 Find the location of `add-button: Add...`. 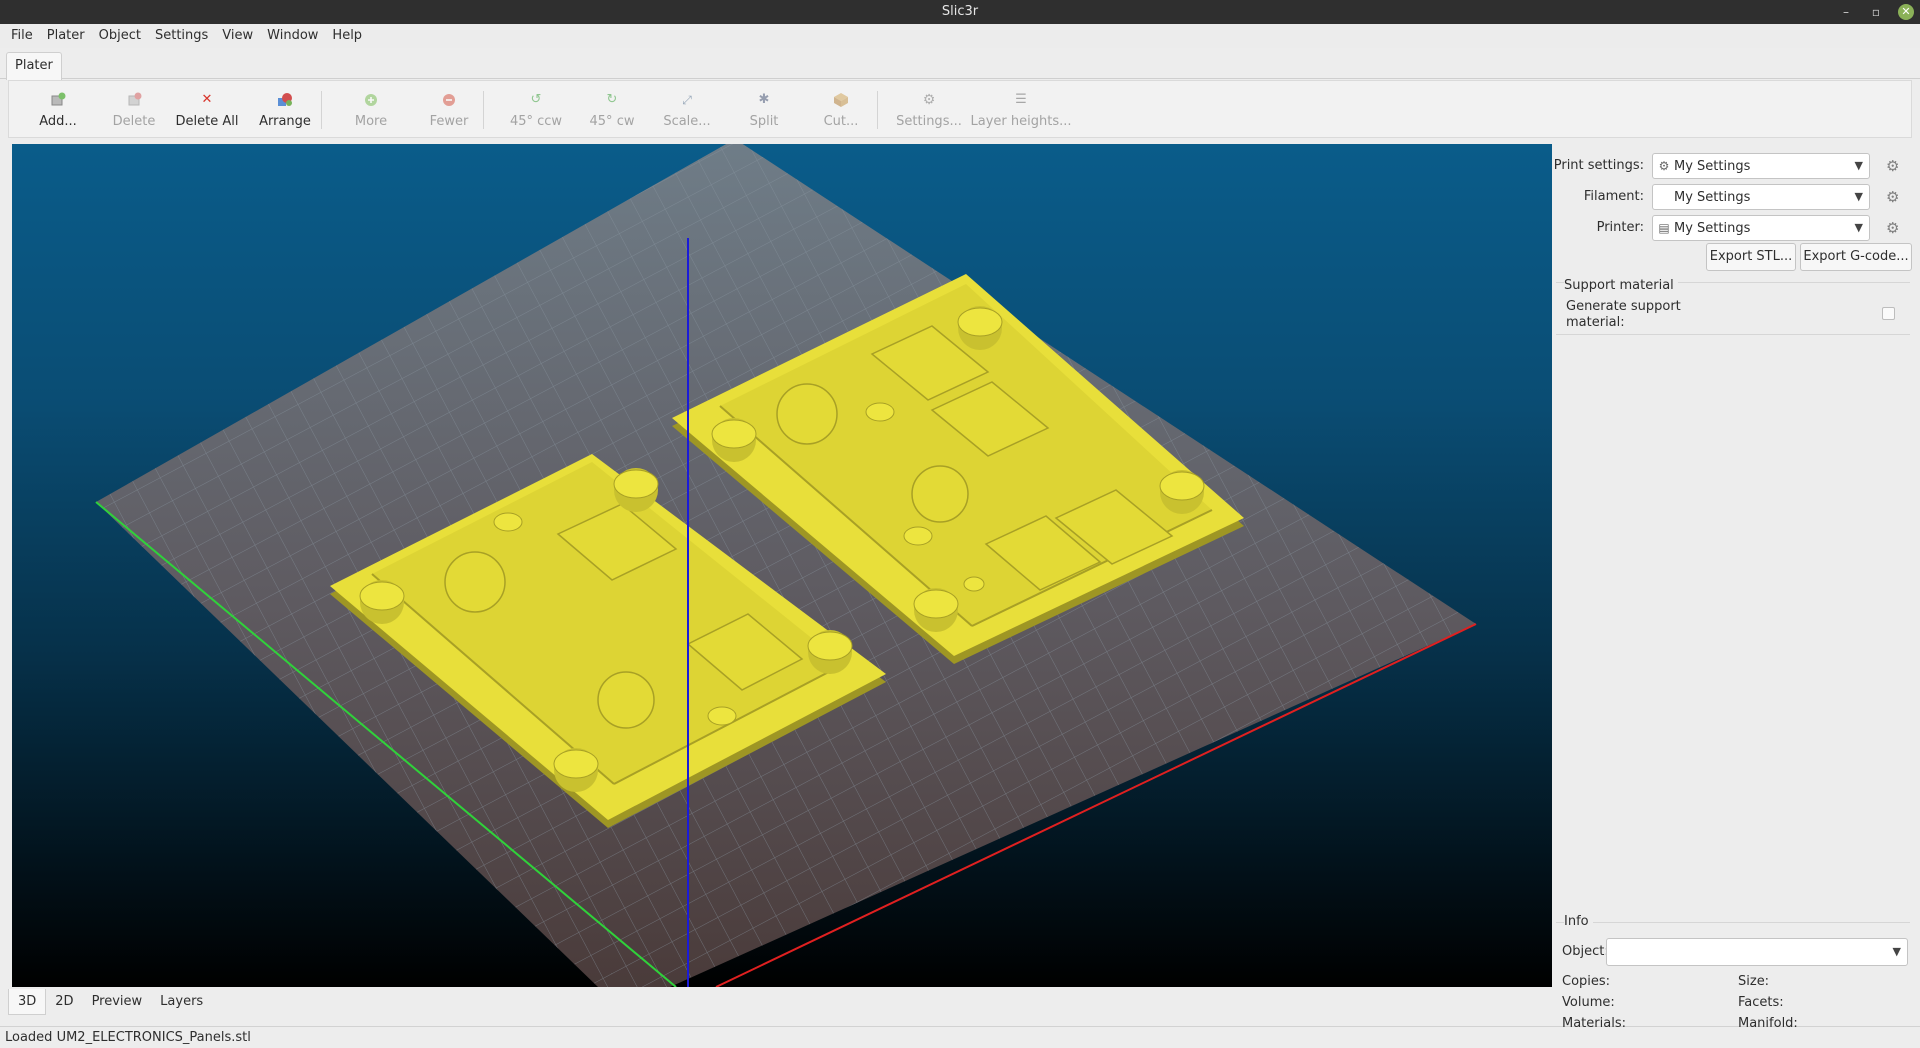

add-button: Add... is located at coordinates (58, 110).